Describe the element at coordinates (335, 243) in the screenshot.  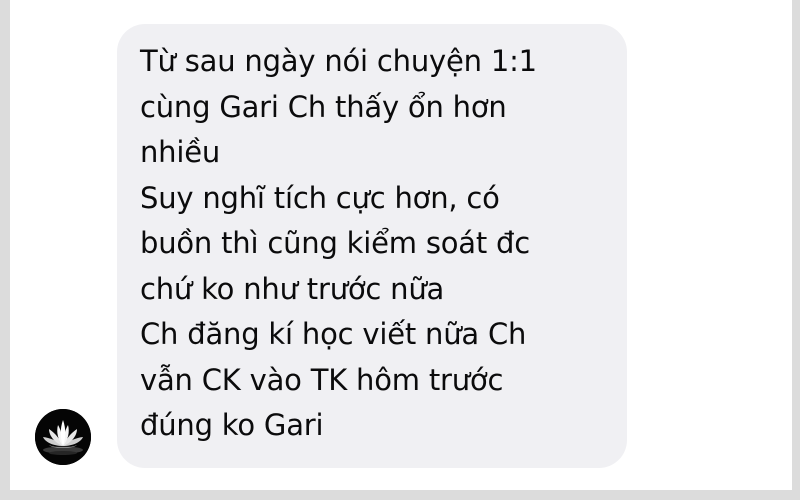
I see `message-line: buồn thì cũng kiểm soát đc` at that location.